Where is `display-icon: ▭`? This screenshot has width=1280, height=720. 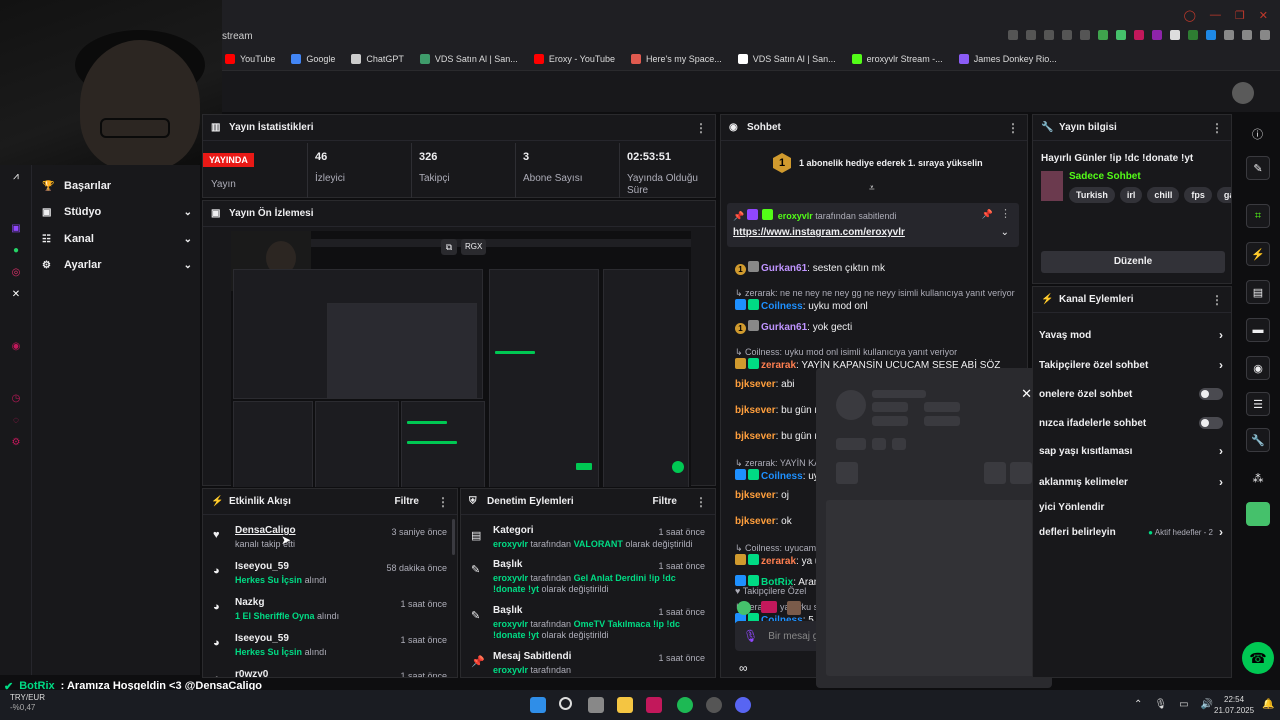
display-icon: ▭ is located at coordinates (1183, 704).